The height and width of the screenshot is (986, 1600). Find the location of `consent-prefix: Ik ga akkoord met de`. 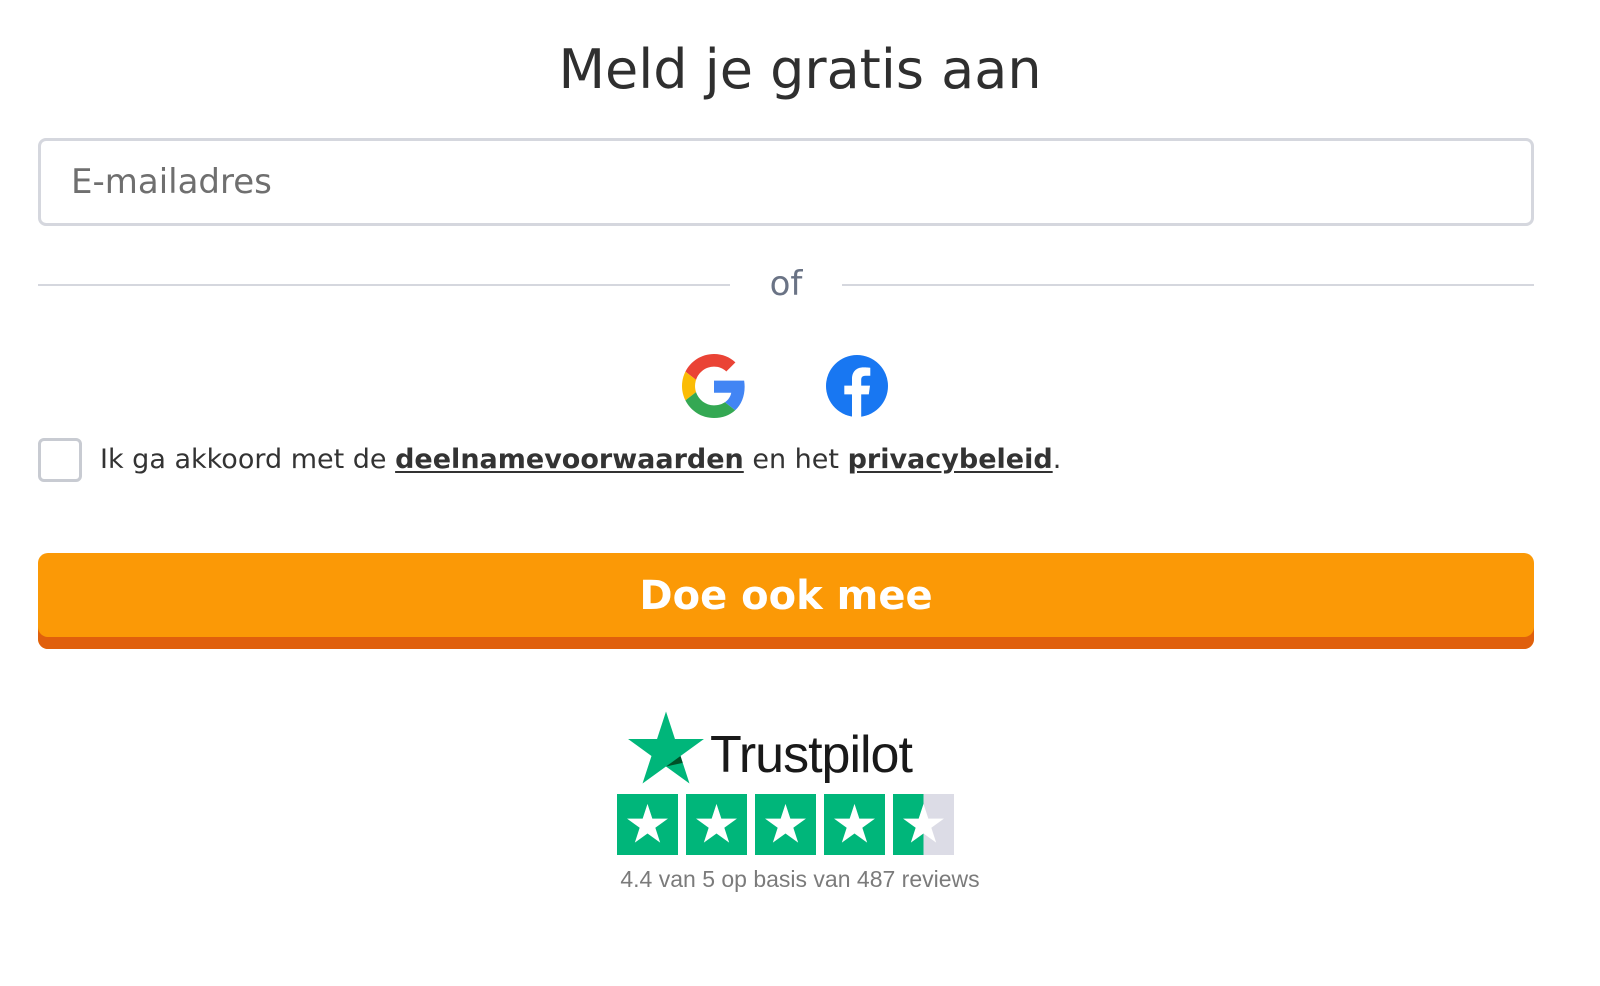

consent-prefix: Ik ga akkoord met de is located at coordinates (248, 459).